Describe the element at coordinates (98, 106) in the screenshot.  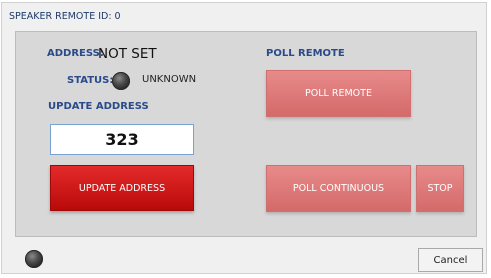
I see `update-address-label: UPDATE ADDRESS` at that location.